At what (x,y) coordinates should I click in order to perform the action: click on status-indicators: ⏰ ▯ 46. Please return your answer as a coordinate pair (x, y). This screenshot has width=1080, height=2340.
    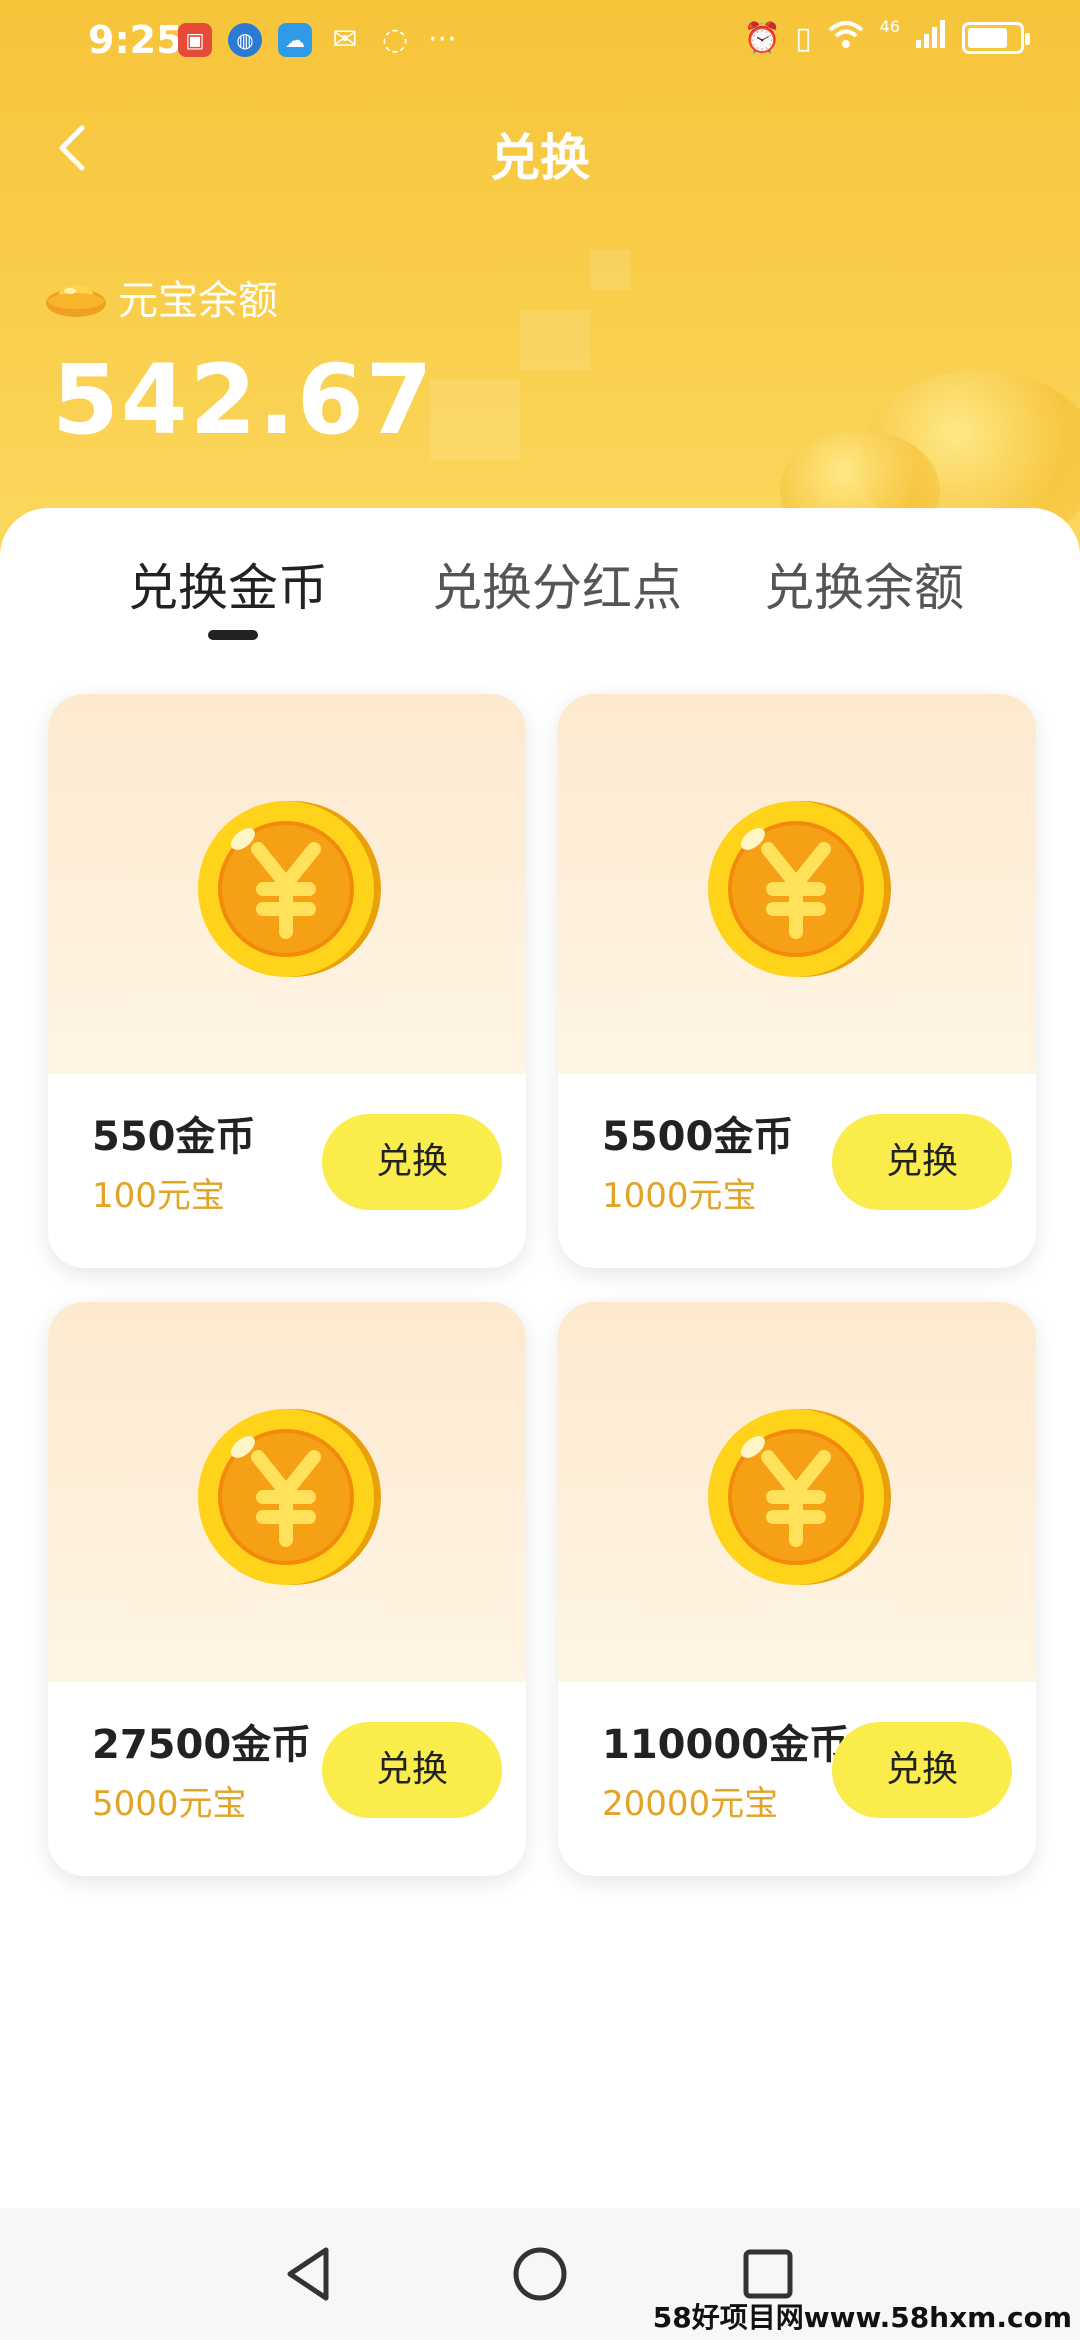
    Looking at the image, I should click on (886, 37).